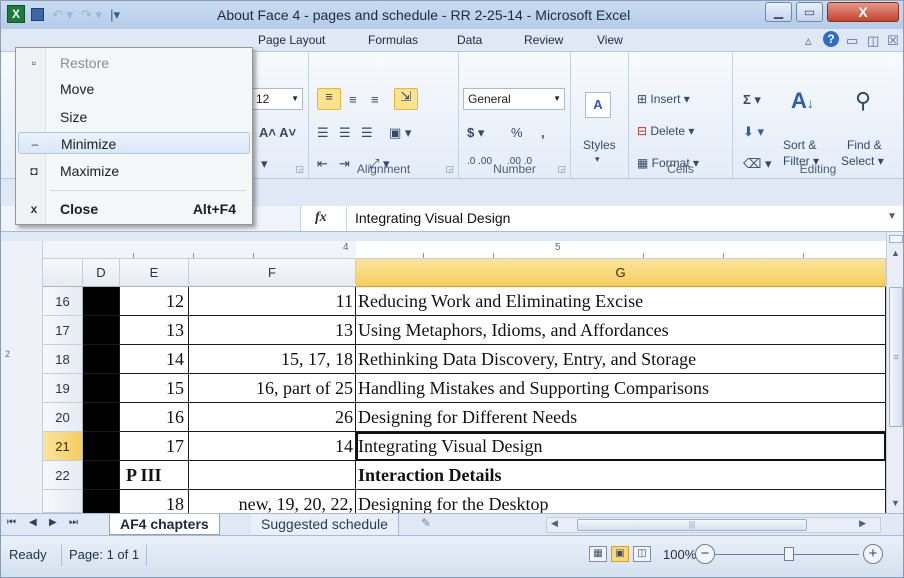 The height and width of the screenshot is (578, 904). Describe the element at coordinates (272, 359) in the screenshot. I see `cell-f18: 15, 17, 18` at that location.